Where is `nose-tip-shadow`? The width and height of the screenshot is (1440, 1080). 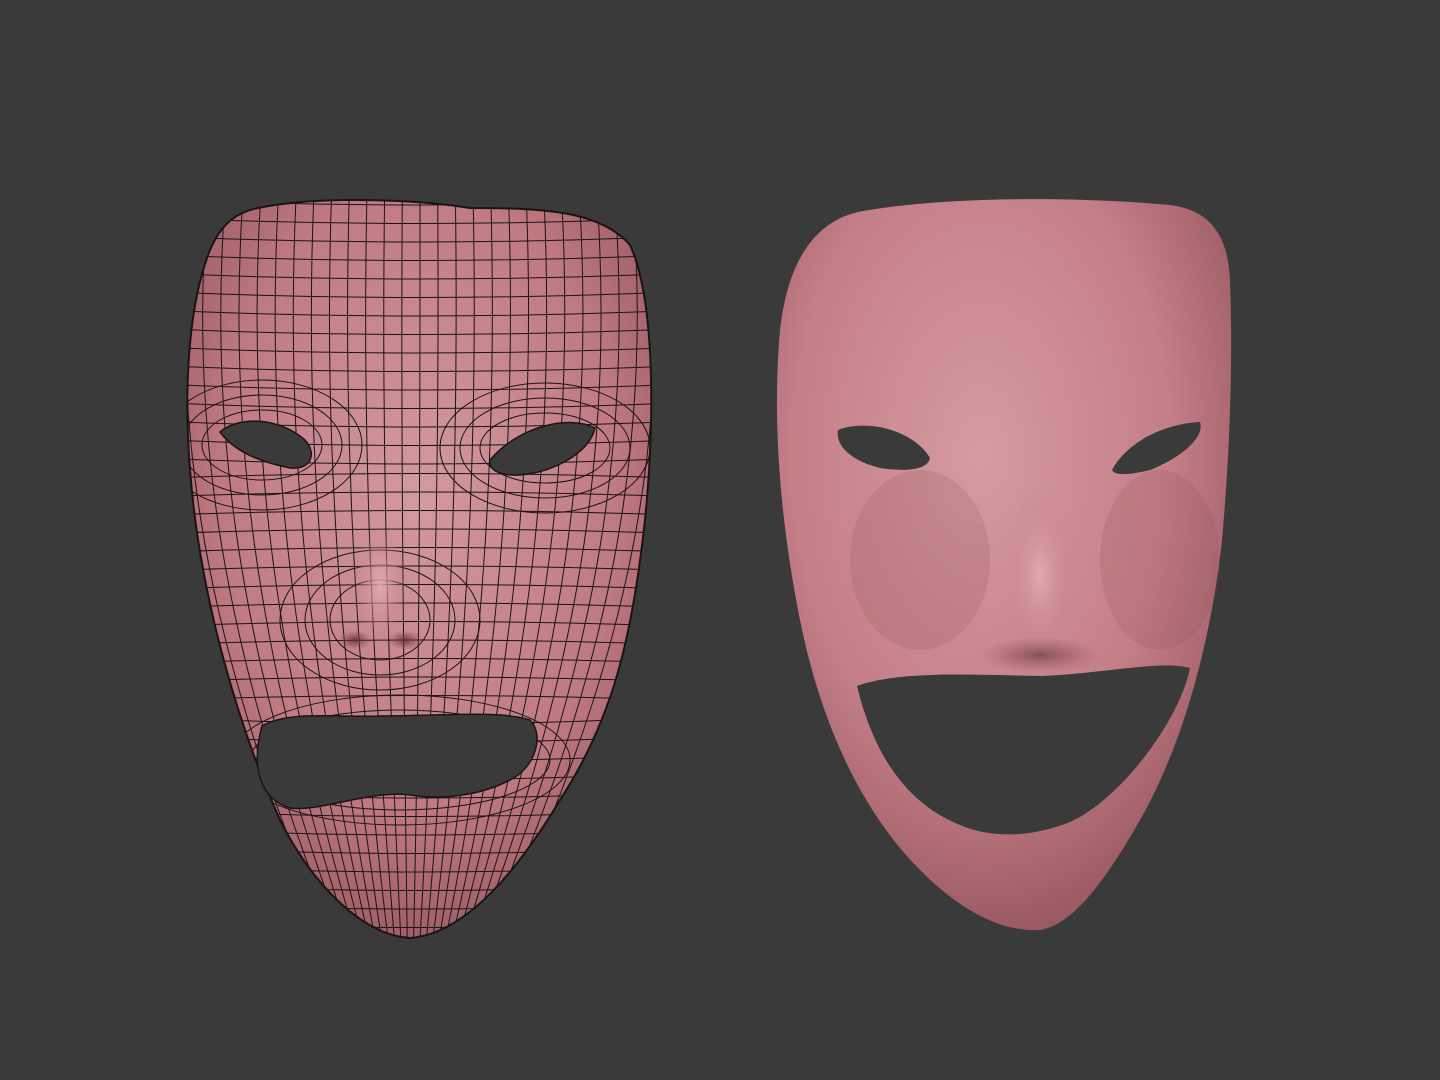
nose-tip-shadow is located at coordinates (1040, 655).